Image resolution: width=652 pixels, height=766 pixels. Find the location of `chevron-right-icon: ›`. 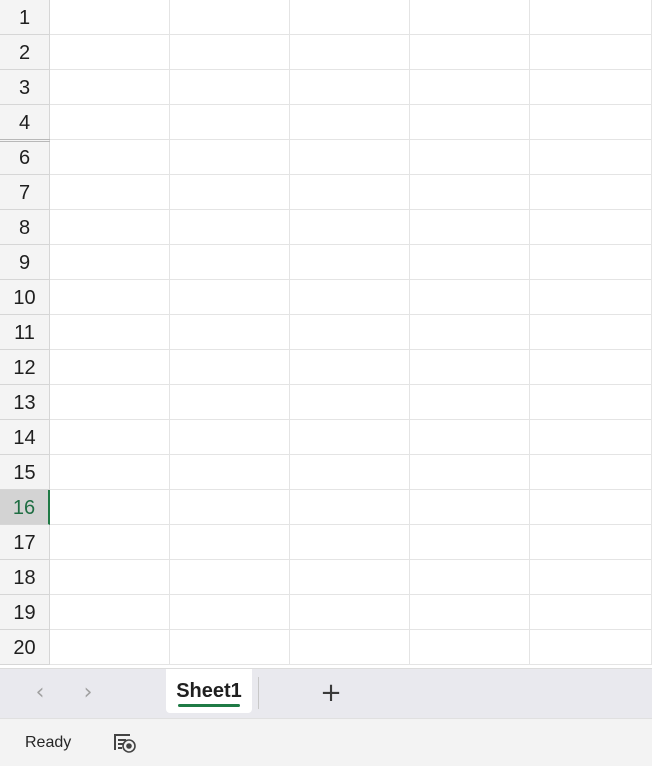

chevron-right-icon: › is located at coordinates (88, 693).